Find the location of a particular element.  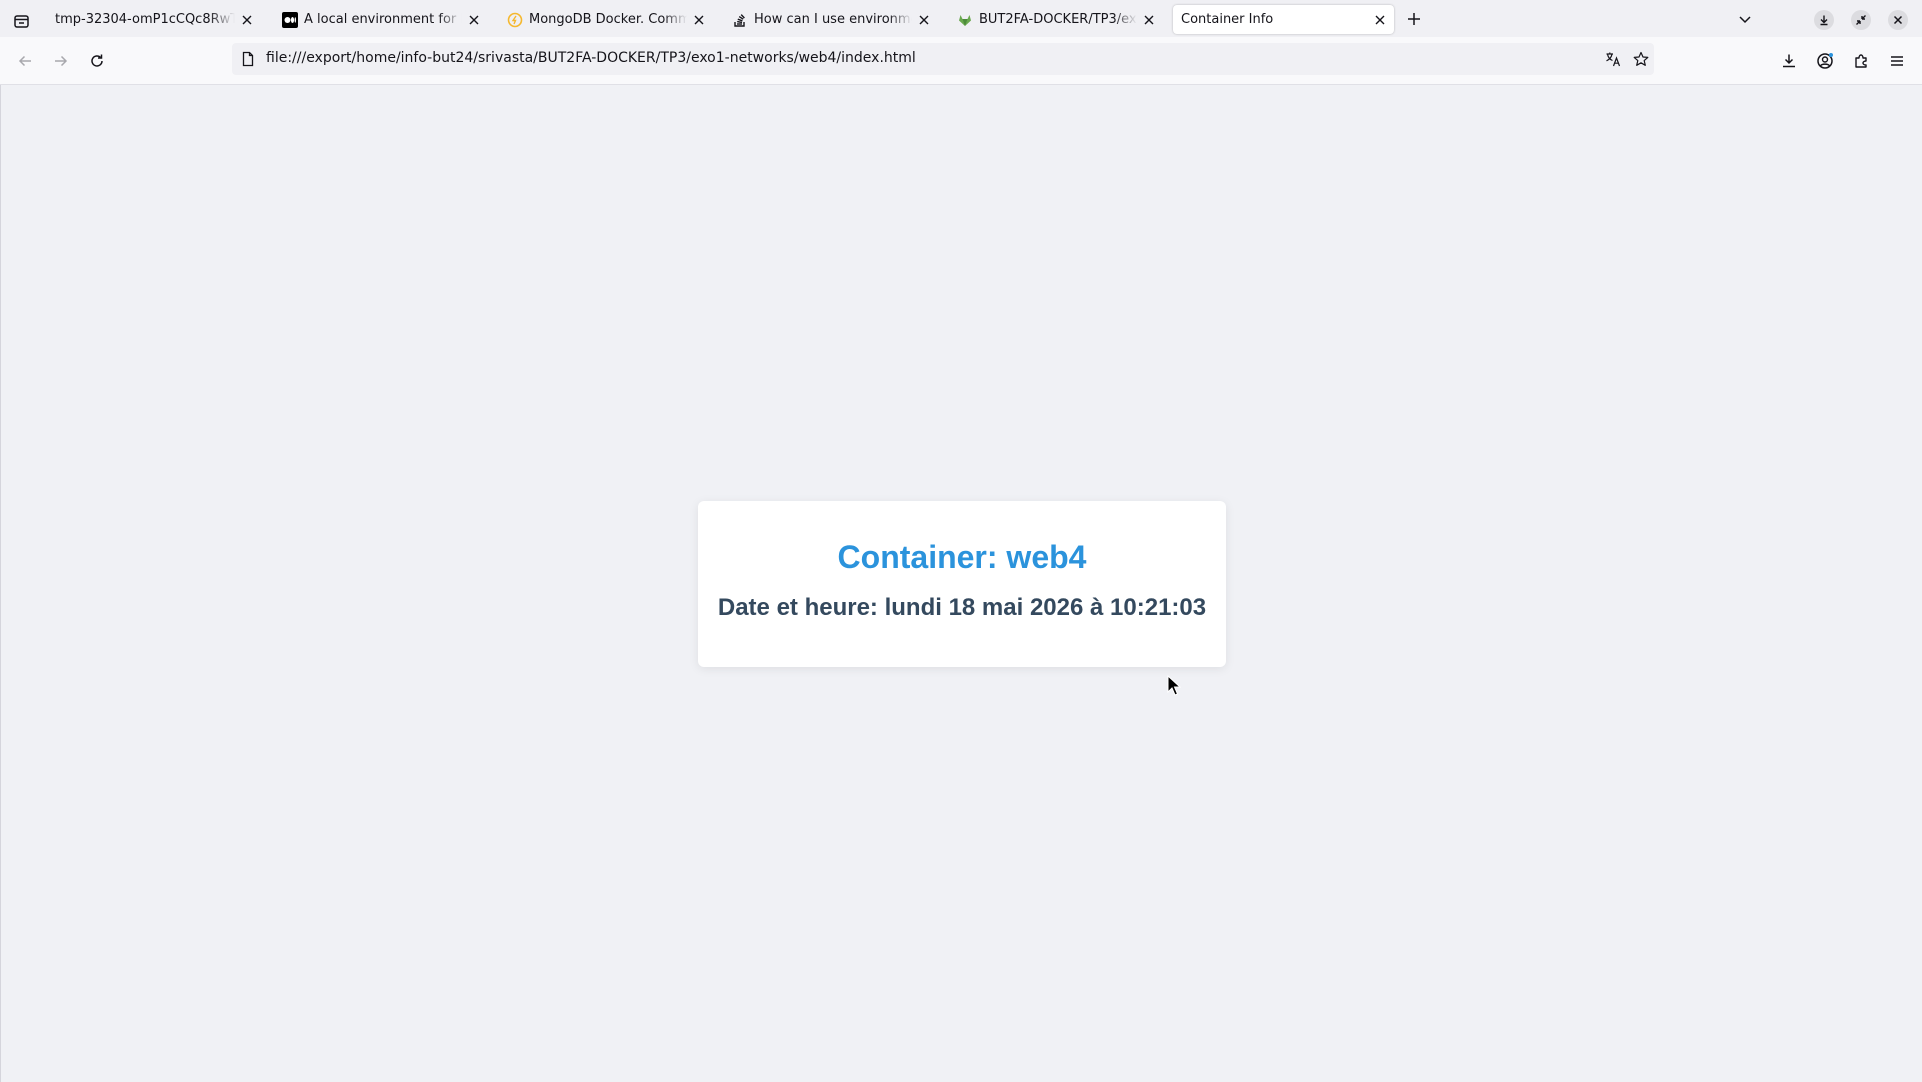

file-page-icon is located at coordinates (248, 59).